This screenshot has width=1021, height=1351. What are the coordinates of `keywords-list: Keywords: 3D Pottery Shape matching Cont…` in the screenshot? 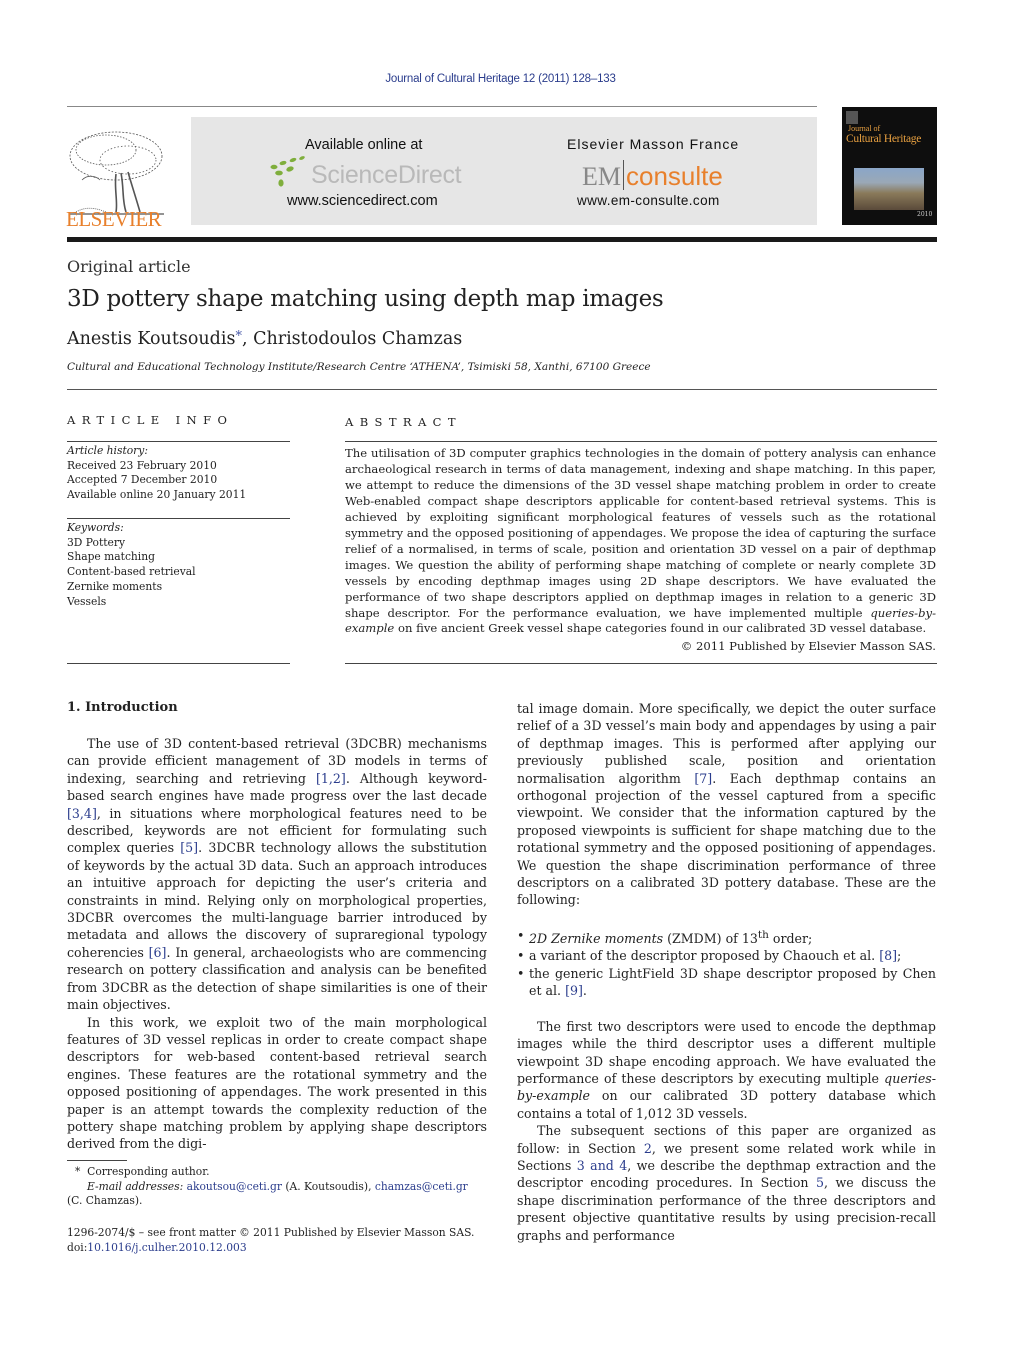 It's located at (131, 565).